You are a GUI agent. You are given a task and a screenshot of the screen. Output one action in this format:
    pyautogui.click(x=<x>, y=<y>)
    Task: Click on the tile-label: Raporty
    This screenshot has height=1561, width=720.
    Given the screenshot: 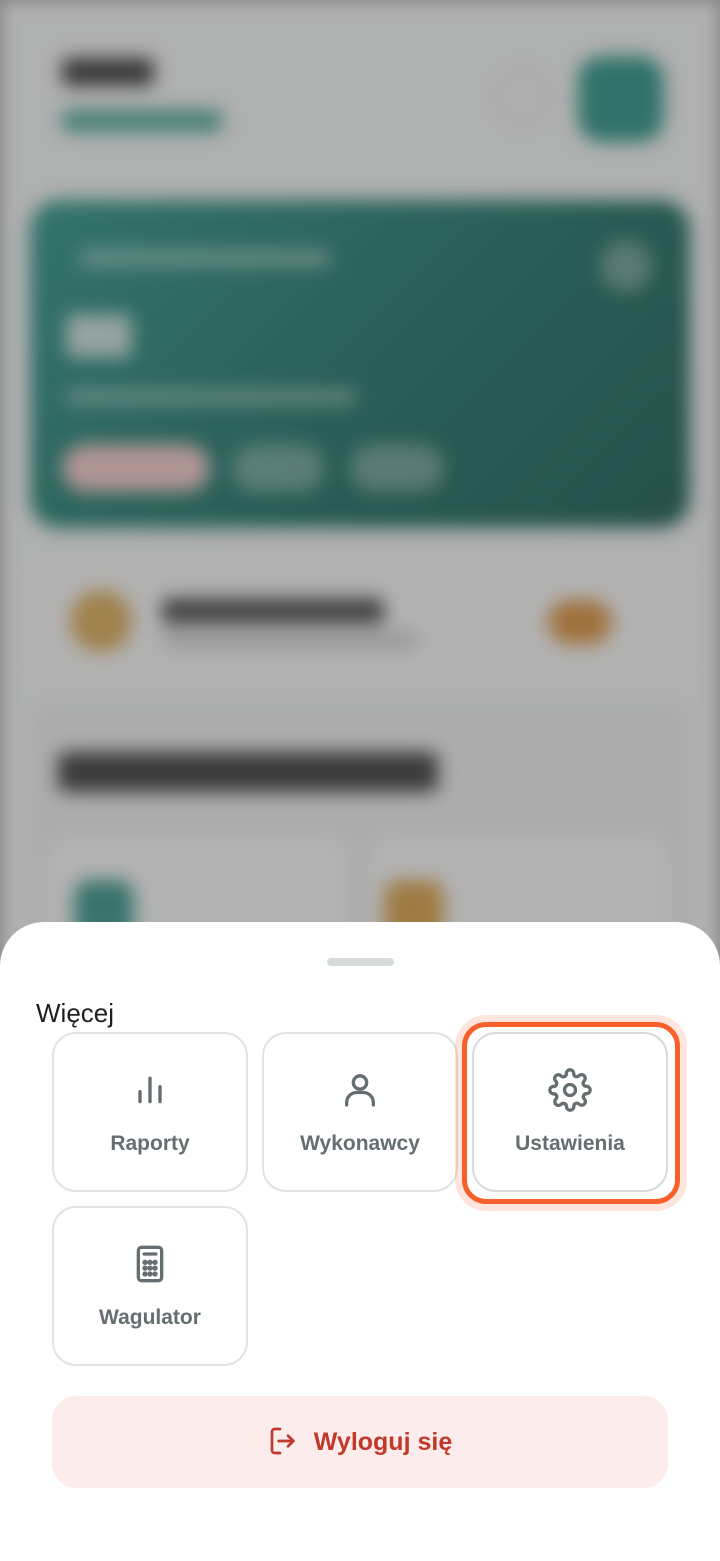 What is the action you would take?
    pyautogui.click(x=150, y=1143)
    